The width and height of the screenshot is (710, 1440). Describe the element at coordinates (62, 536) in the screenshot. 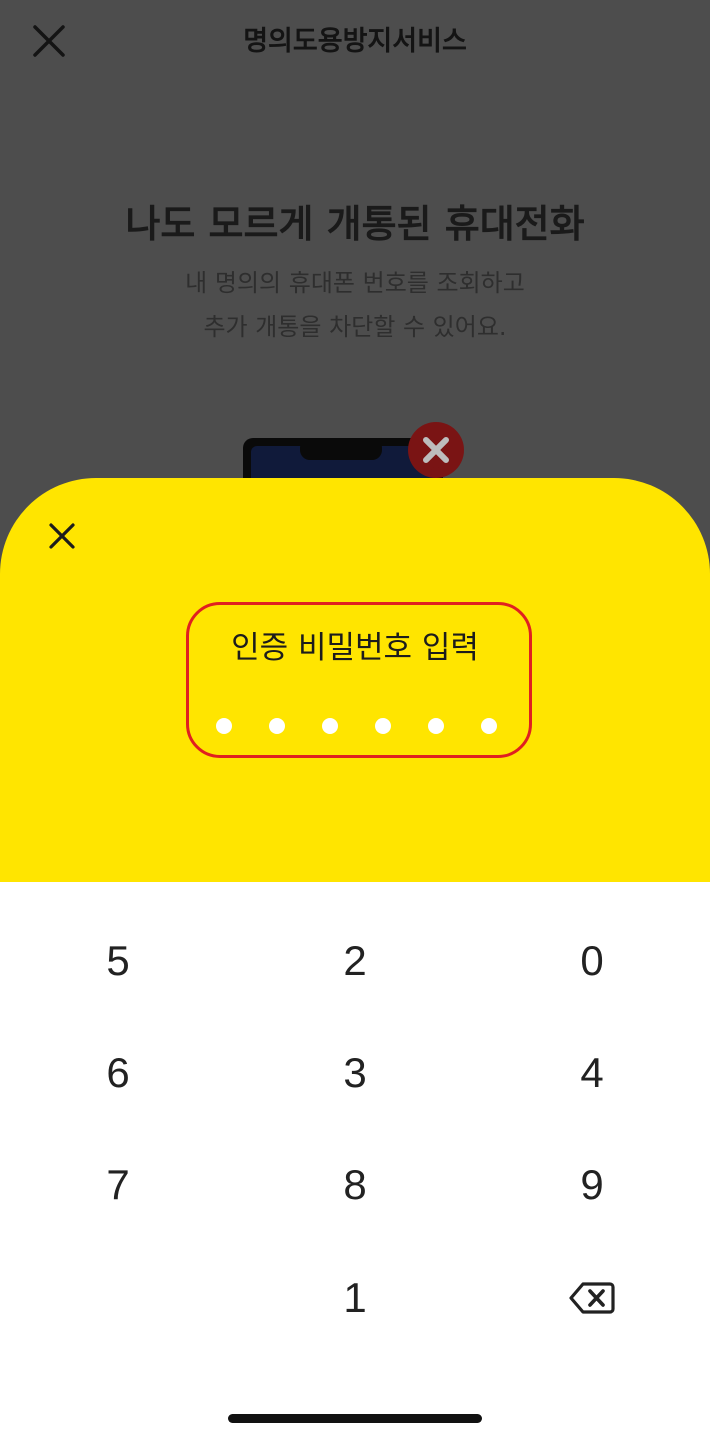

I see `close-icon` at that location.